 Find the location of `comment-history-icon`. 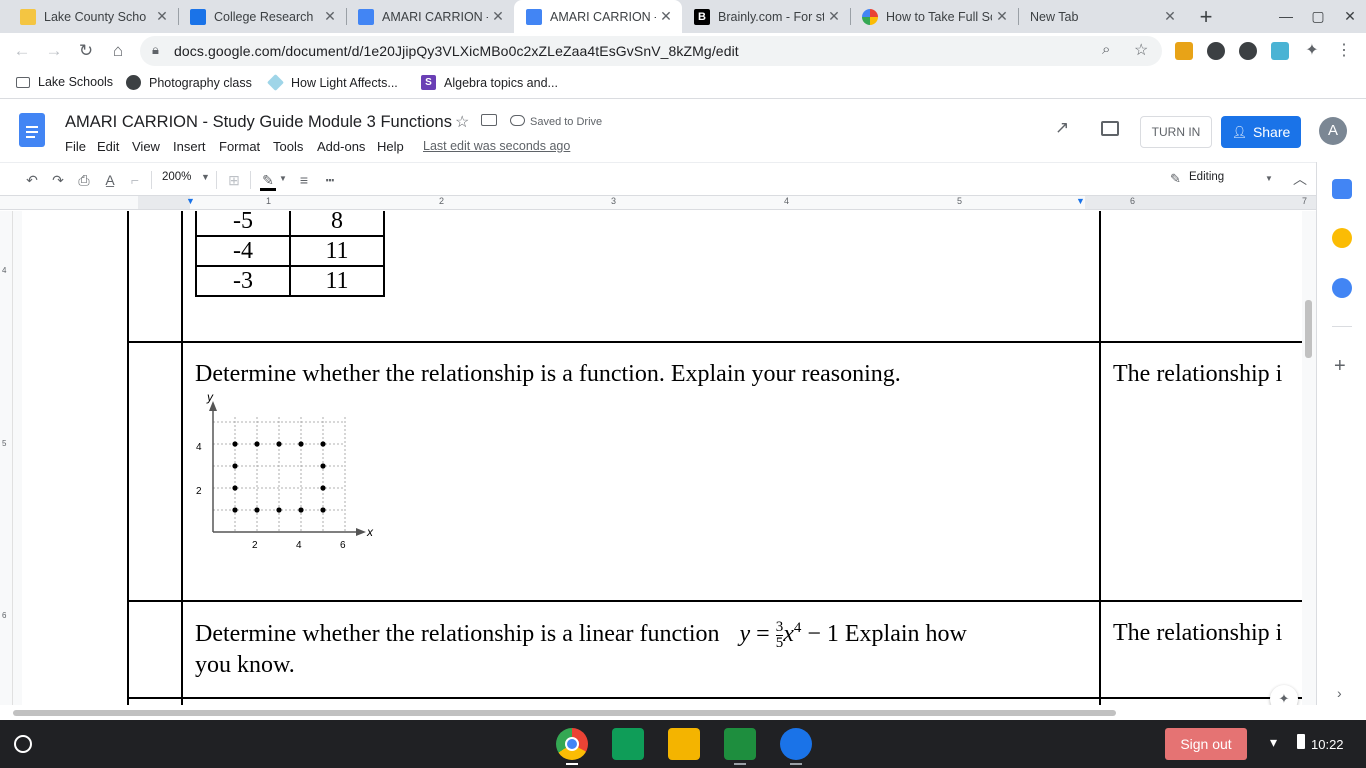

comment-history-icon is located at coordinates (1110, 128).